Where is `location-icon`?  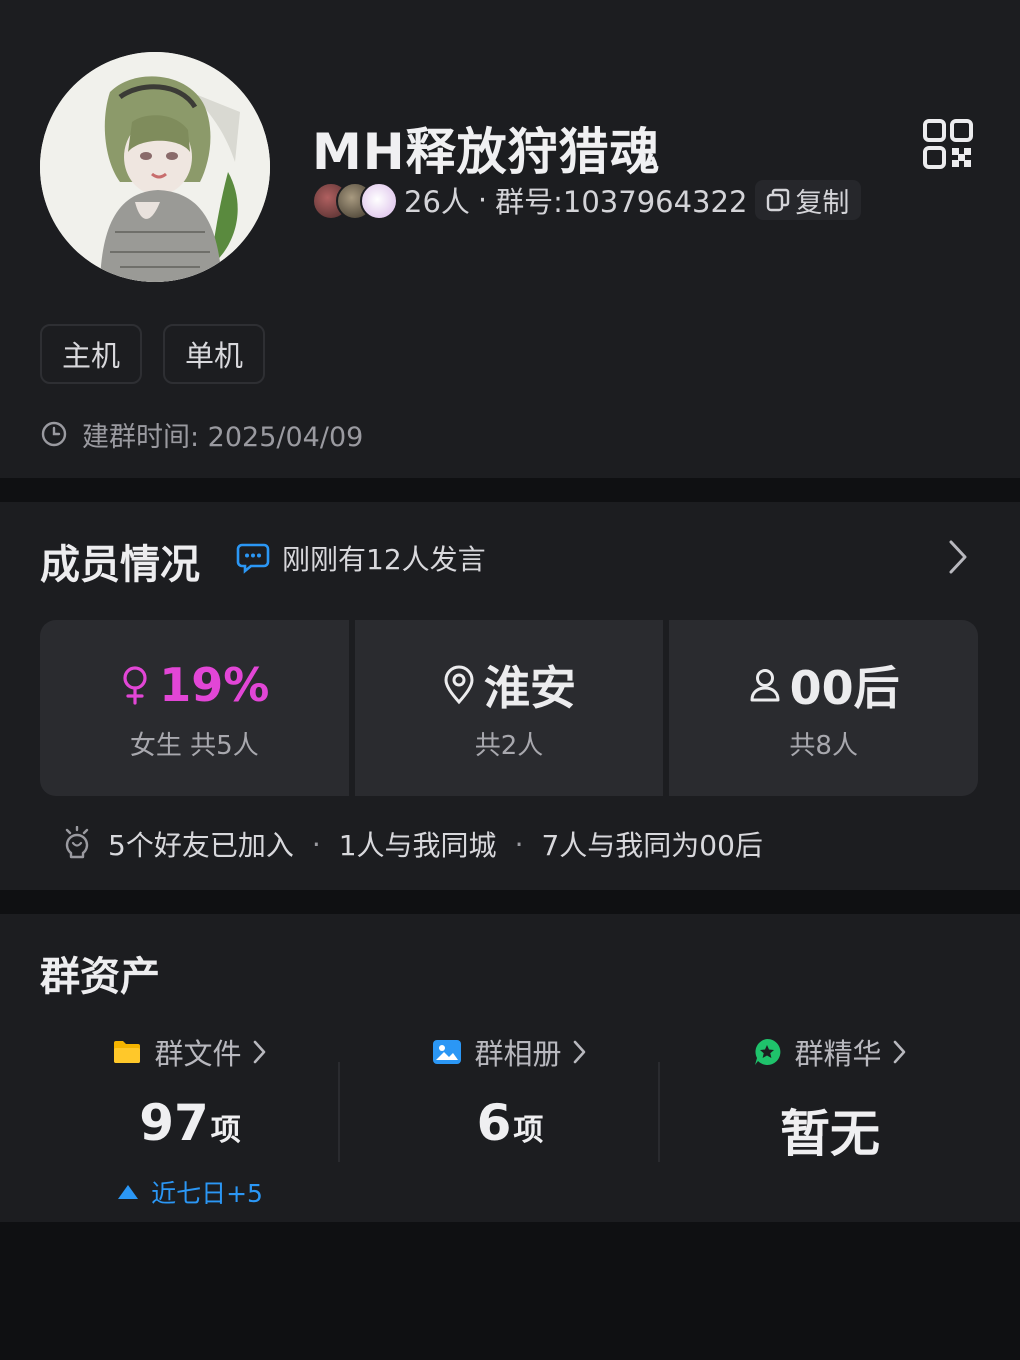
location-icon is located at coordinates (459, 684).